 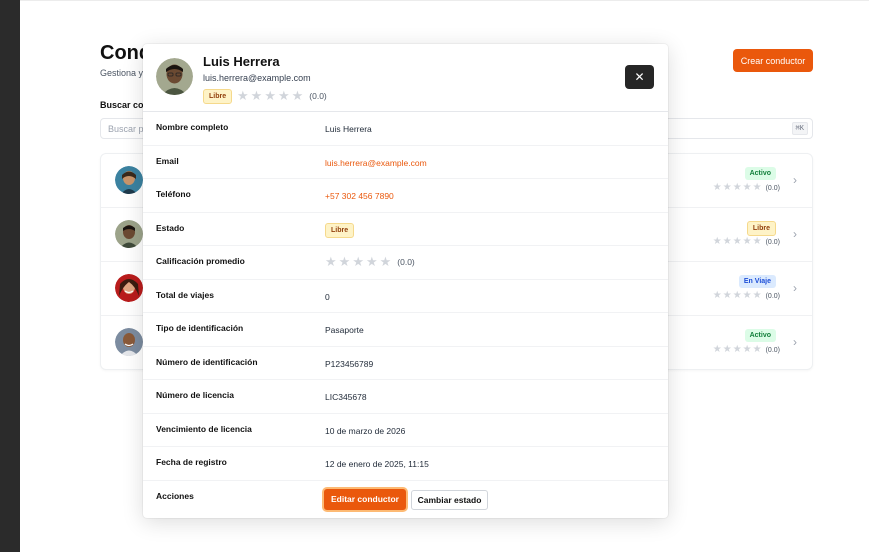 I want to click on field-row: Nombre completo Luis Herrera, so click(x=405, y=129).